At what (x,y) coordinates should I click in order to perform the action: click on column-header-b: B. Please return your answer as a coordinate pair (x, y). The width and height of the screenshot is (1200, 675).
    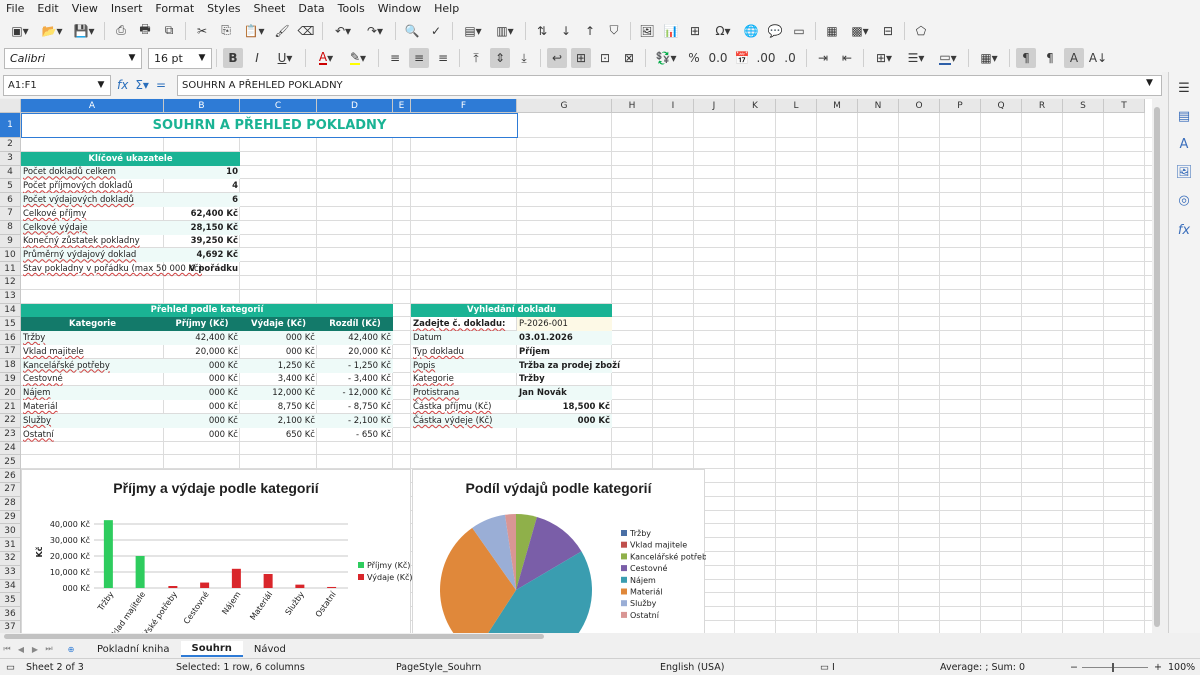
    Looking at the image, I should click on (202, 106).